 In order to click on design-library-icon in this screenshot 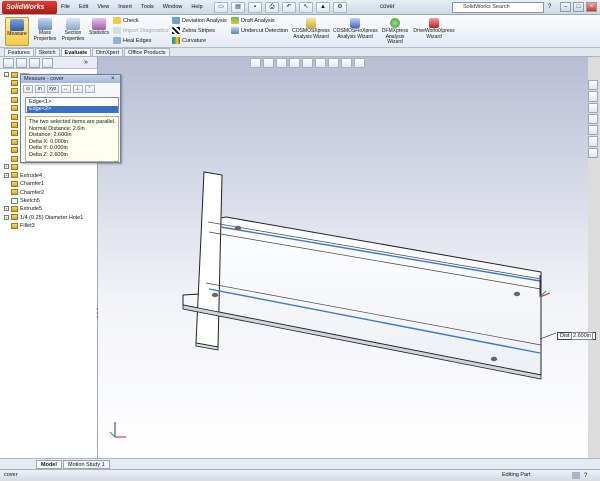, I will do `click(593, 96)`.